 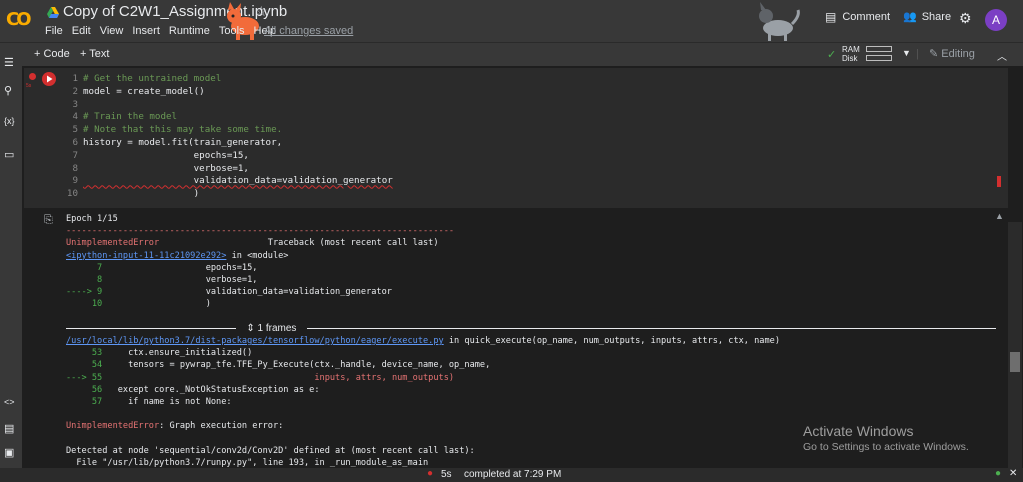 What do you see at coordinates (156, 304) in the screenshot?
I see `traceback-code: )` at bounding box center [156, 304].